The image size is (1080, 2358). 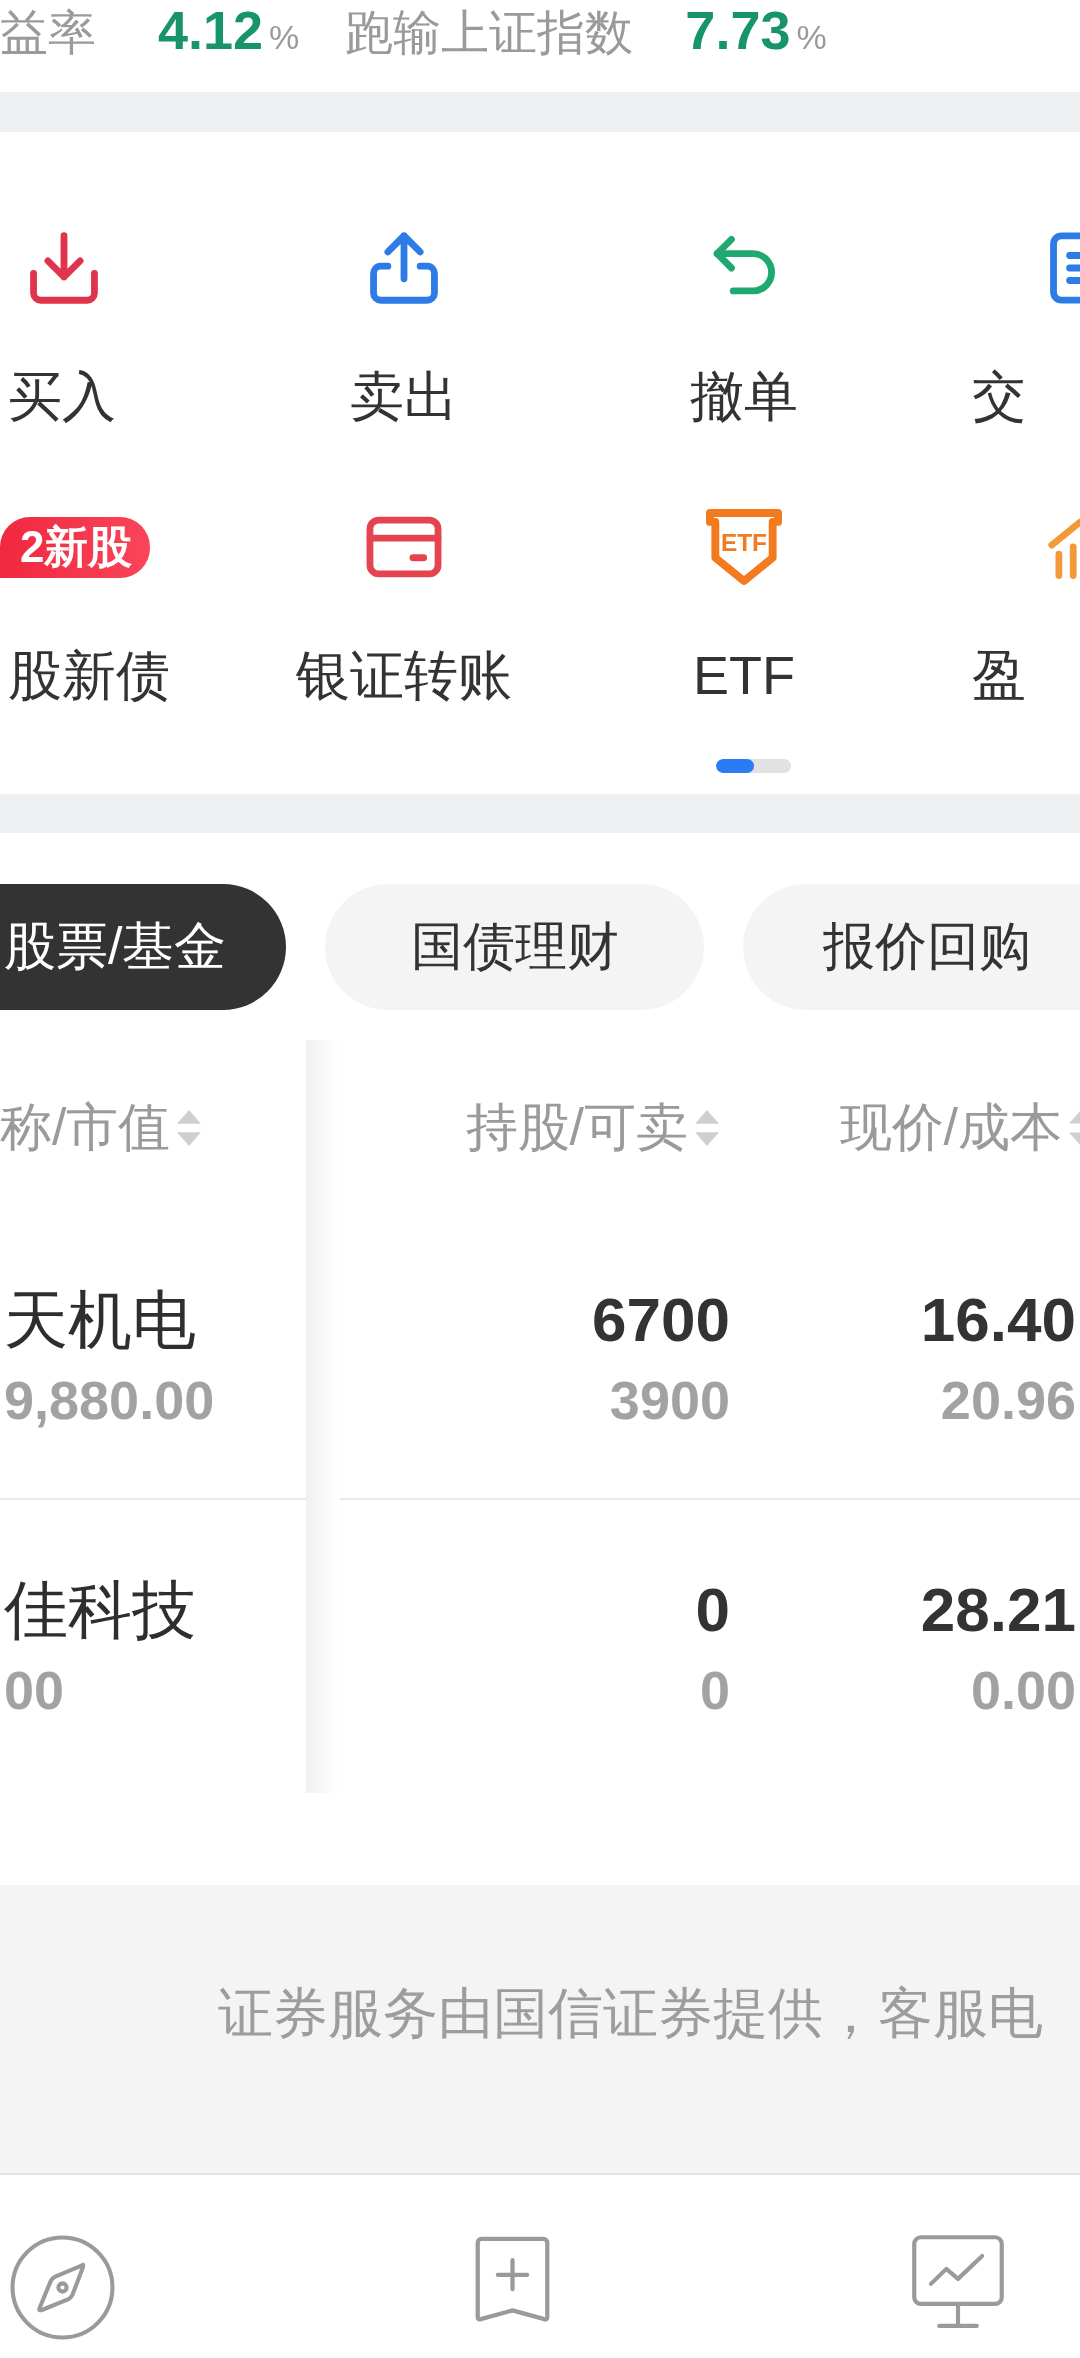 I want to click on shares-held: 6700, so click(x=661, y=1319).